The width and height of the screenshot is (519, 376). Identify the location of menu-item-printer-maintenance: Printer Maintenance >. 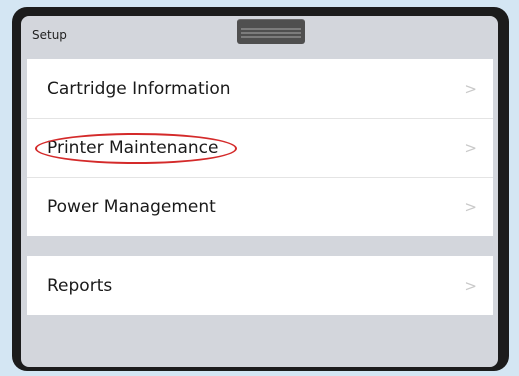
(260, 147).